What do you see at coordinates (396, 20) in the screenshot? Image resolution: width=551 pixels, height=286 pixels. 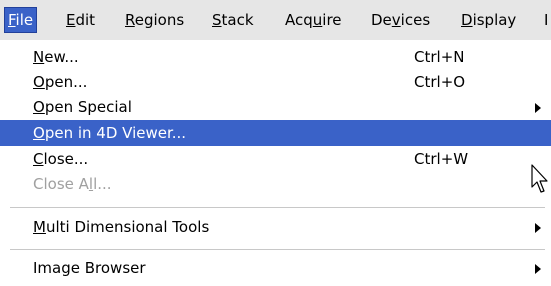 I see `menu-devices-mnemonic: v` at bounding box center [396, 20].